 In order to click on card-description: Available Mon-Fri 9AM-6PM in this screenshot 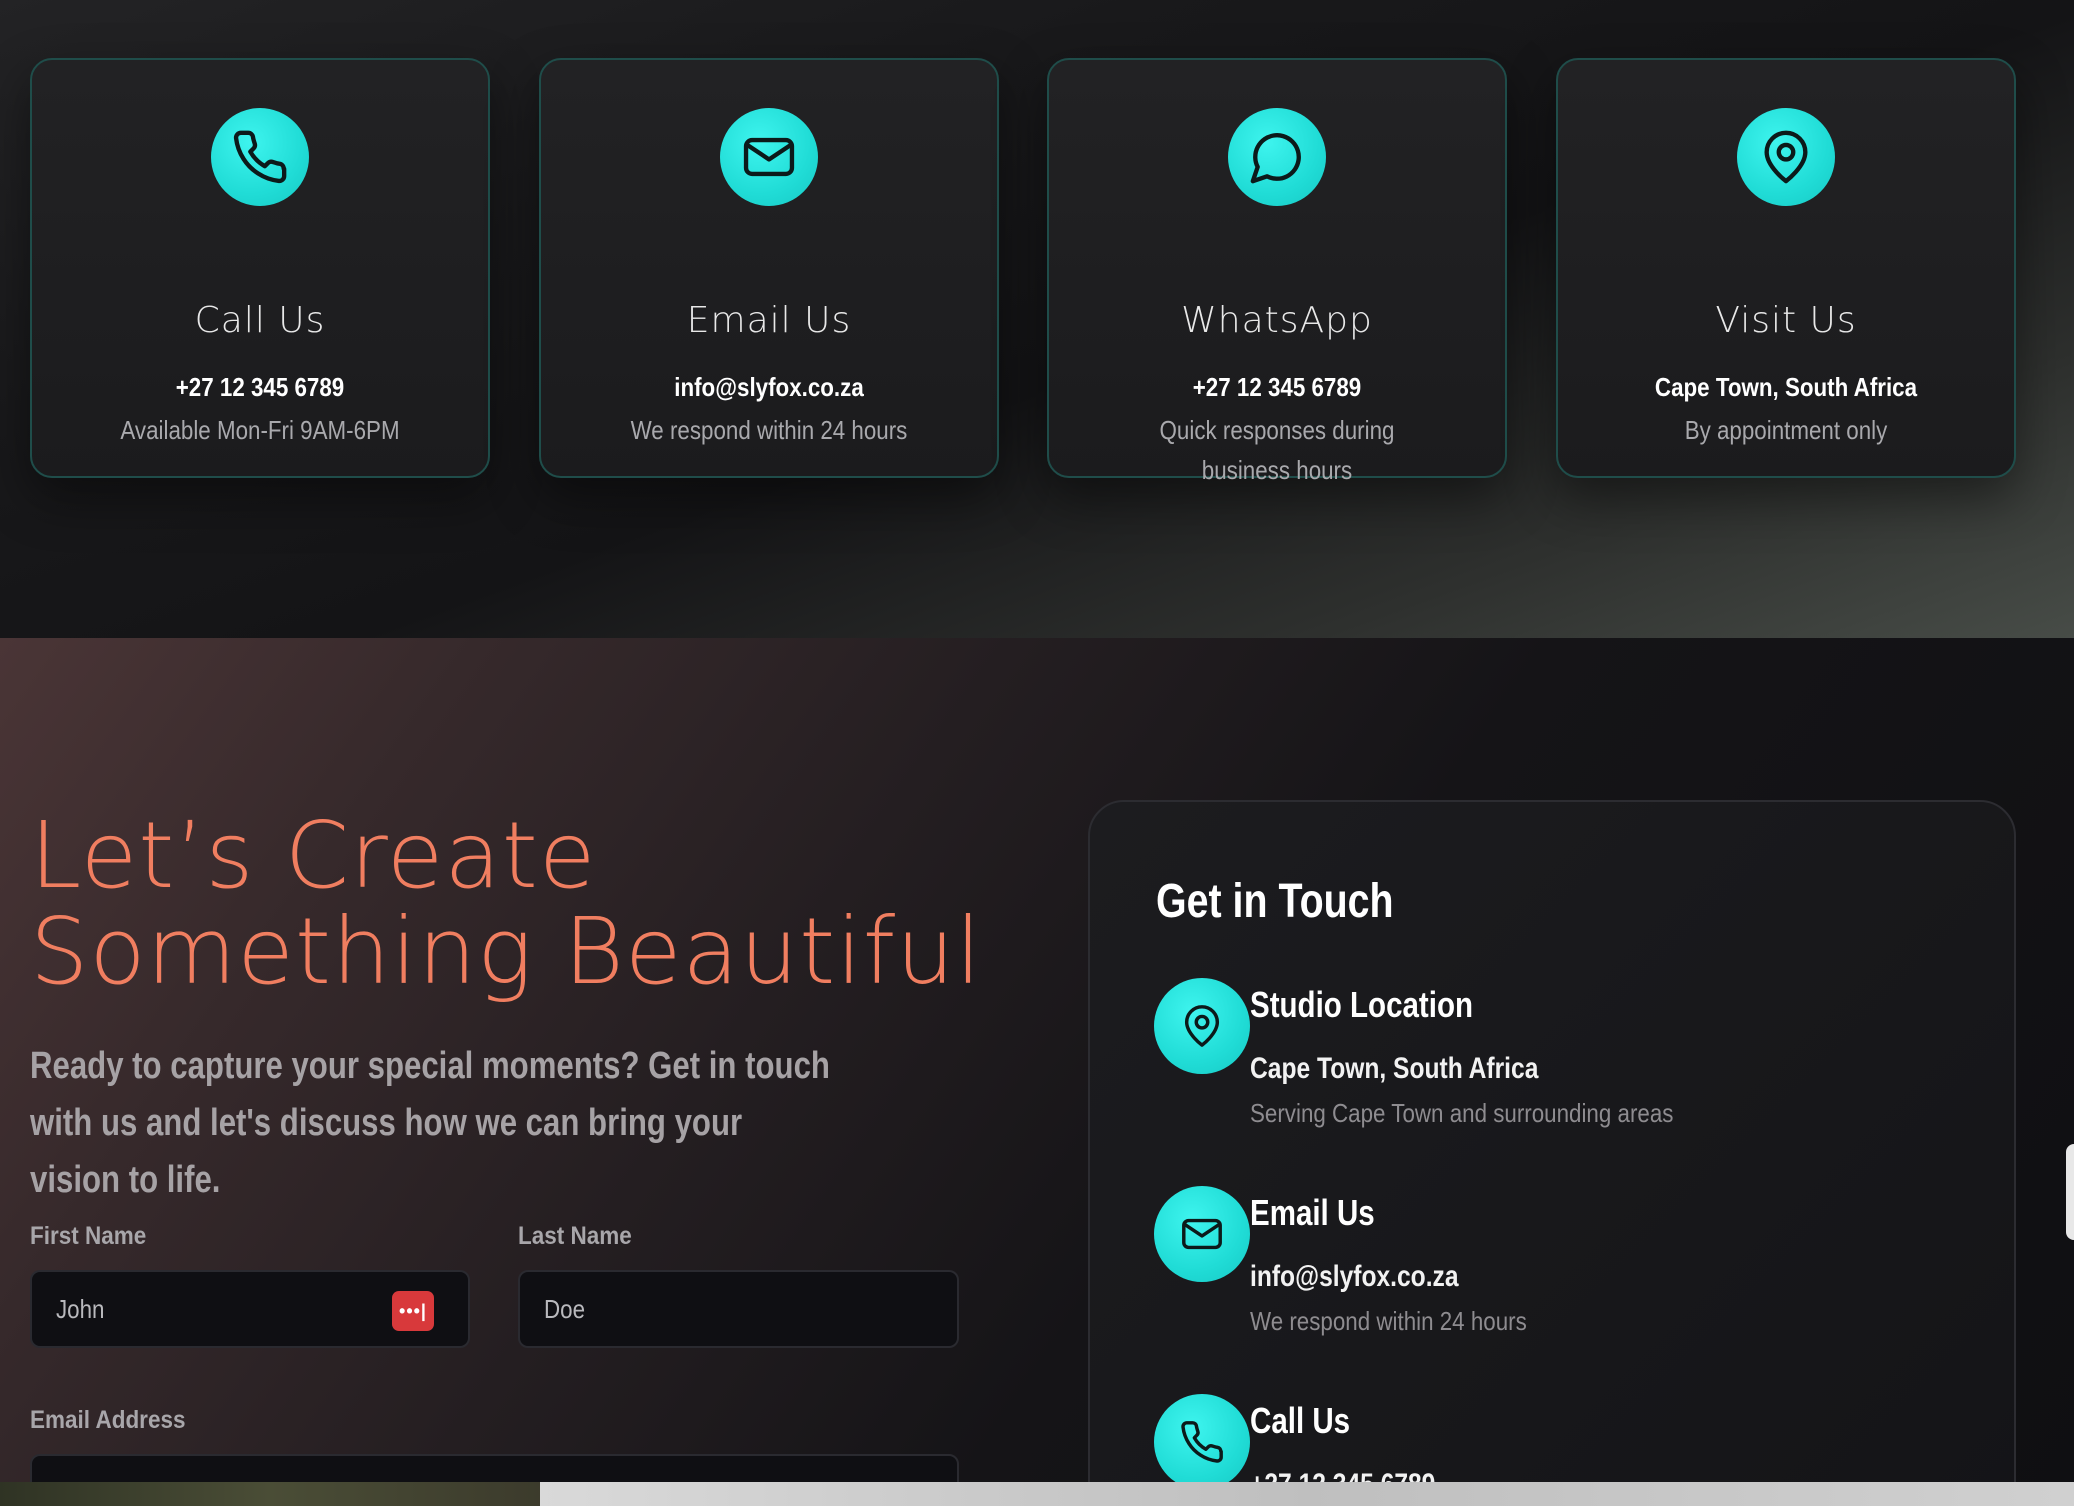, I will do `click(260, 430)`.